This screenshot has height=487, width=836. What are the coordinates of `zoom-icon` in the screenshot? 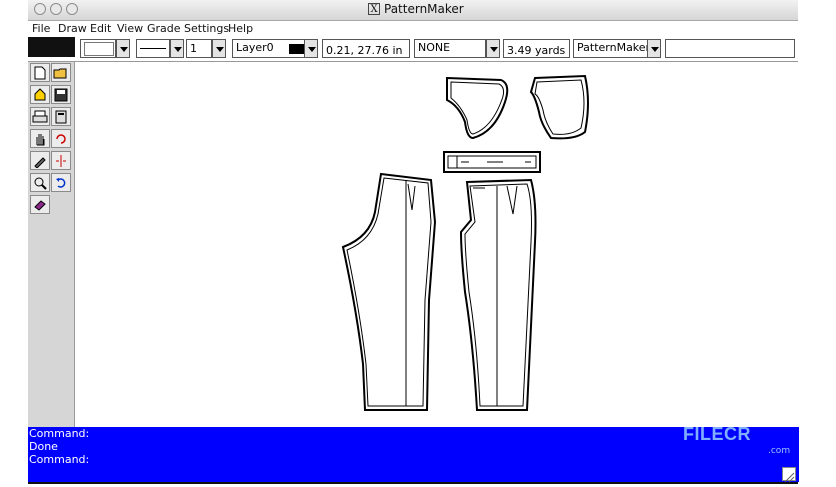 It's located at (40, 182).